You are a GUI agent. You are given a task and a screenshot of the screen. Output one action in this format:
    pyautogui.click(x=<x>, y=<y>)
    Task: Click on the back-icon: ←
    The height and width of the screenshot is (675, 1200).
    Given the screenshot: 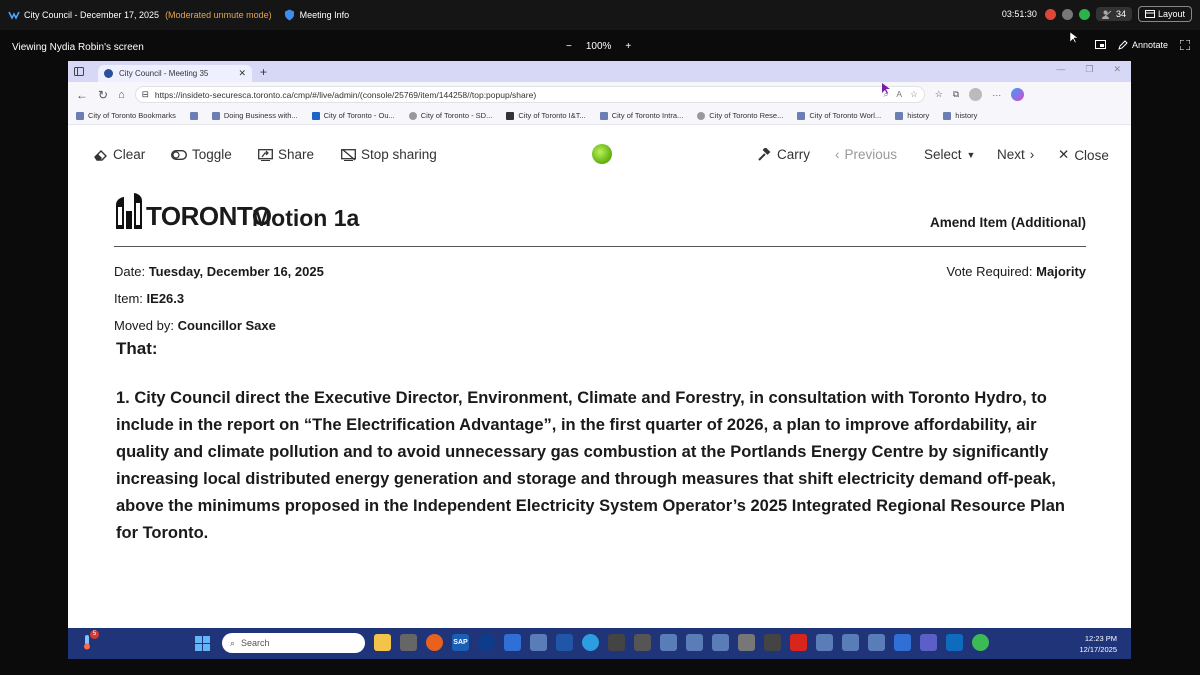 What is the action you would take?
    pyautogui.click(x=82, y=95)
    